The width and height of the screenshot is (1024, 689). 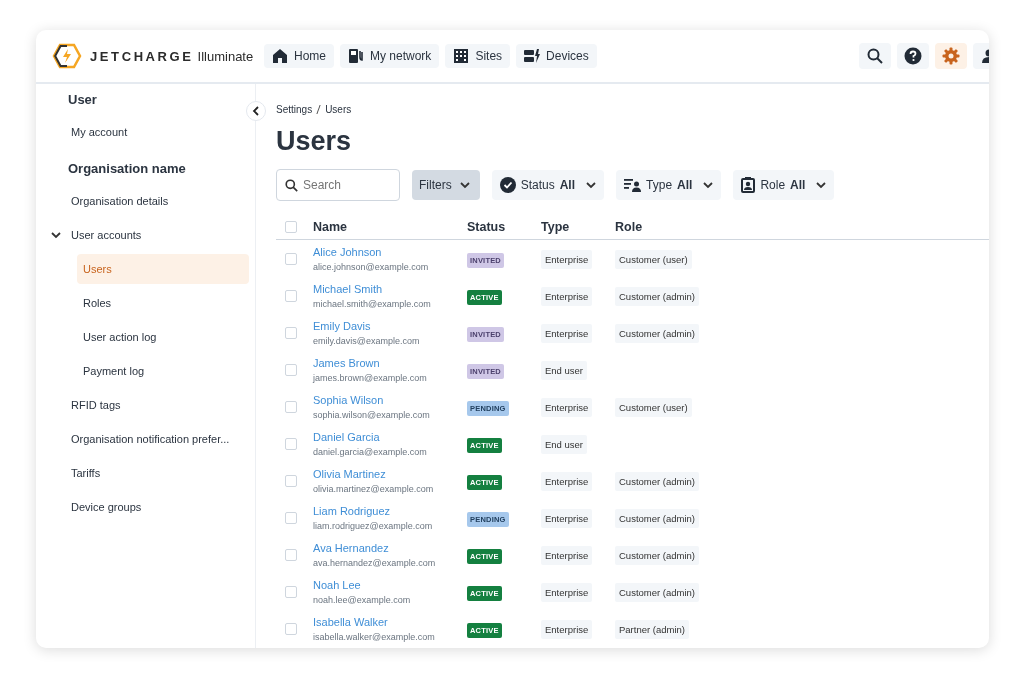 I want to click on sidebar-item: My account, so click(x=142, y=132).